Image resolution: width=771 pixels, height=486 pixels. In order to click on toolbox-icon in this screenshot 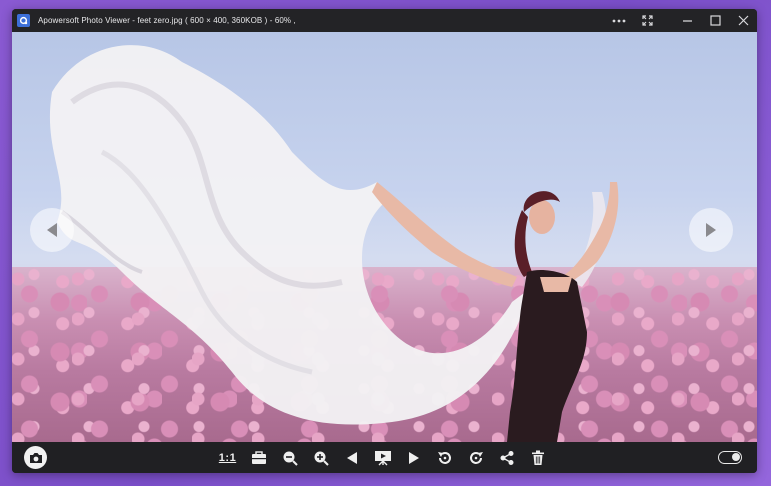, I will do `click(258, 457)`.